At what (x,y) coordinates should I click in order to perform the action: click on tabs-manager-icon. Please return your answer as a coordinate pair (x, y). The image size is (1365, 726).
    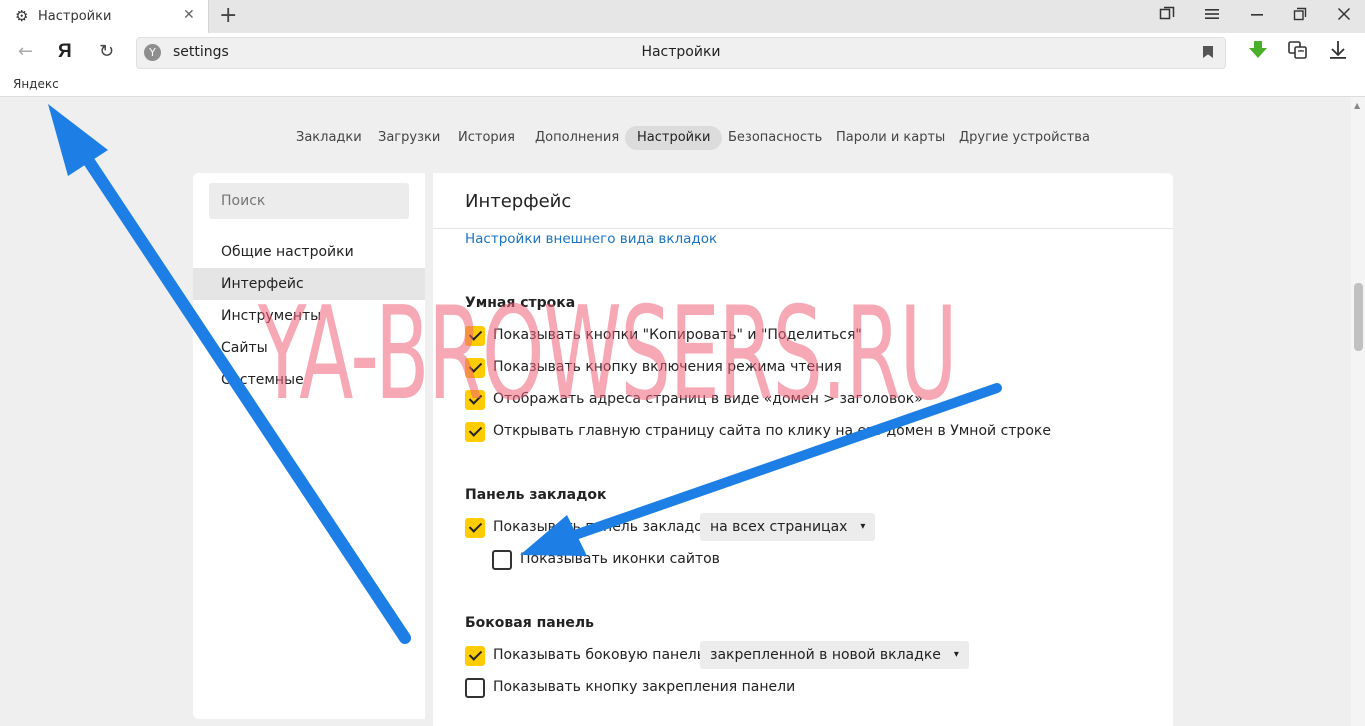
    Looking at the image, I should click on (1167, 17).